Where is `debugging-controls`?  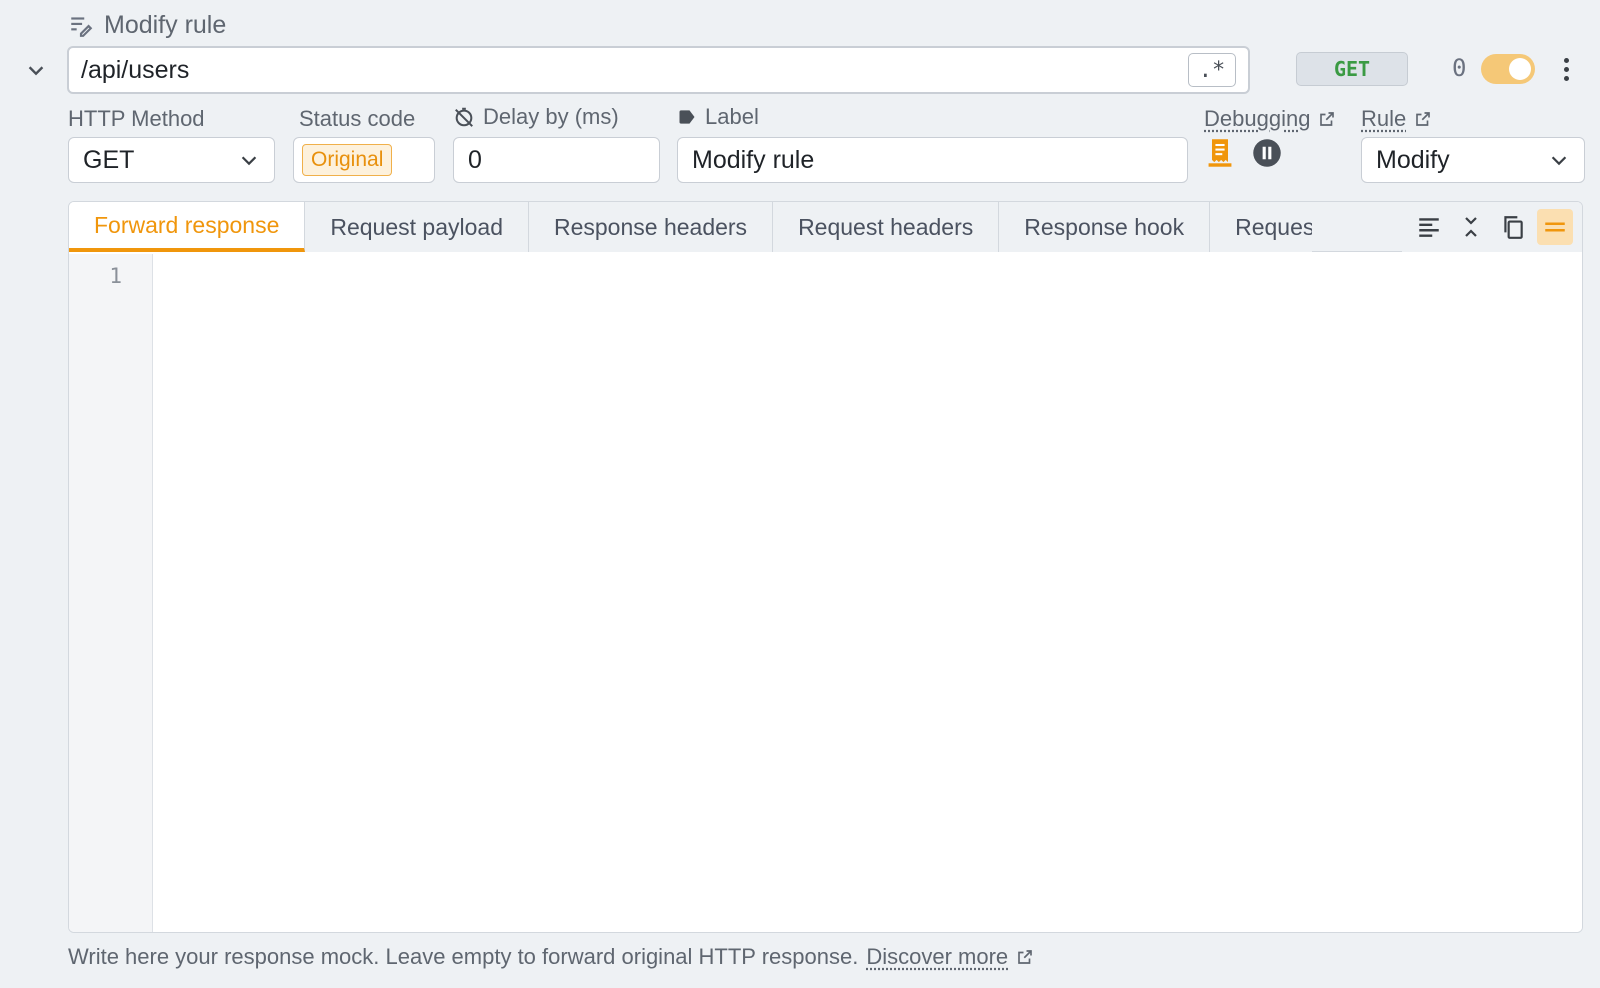
debugging-controls is located at coordinates (1244, 155).